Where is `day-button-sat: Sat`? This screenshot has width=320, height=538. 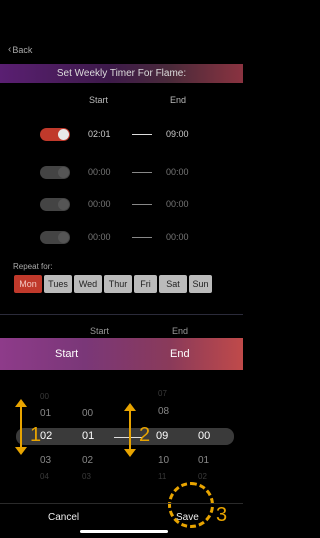 day-button-sat: Sat is located at coordinates (173, 284).